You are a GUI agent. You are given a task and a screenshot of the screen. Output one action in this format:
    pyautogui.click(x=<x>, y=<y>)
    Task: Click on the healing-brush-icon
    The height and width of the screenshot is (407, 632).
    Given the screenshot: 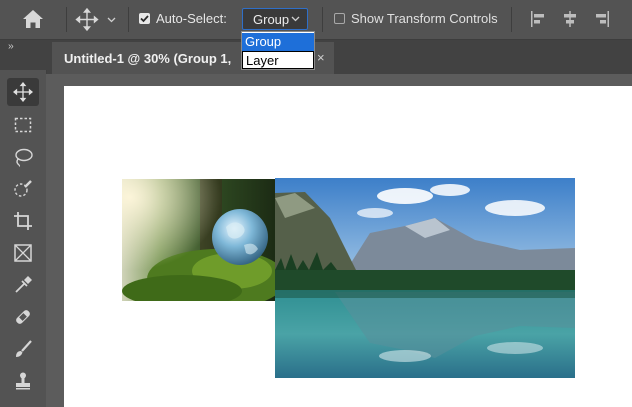 What is the action you would take?
    pyautogui.click(x=23, y=317)
    